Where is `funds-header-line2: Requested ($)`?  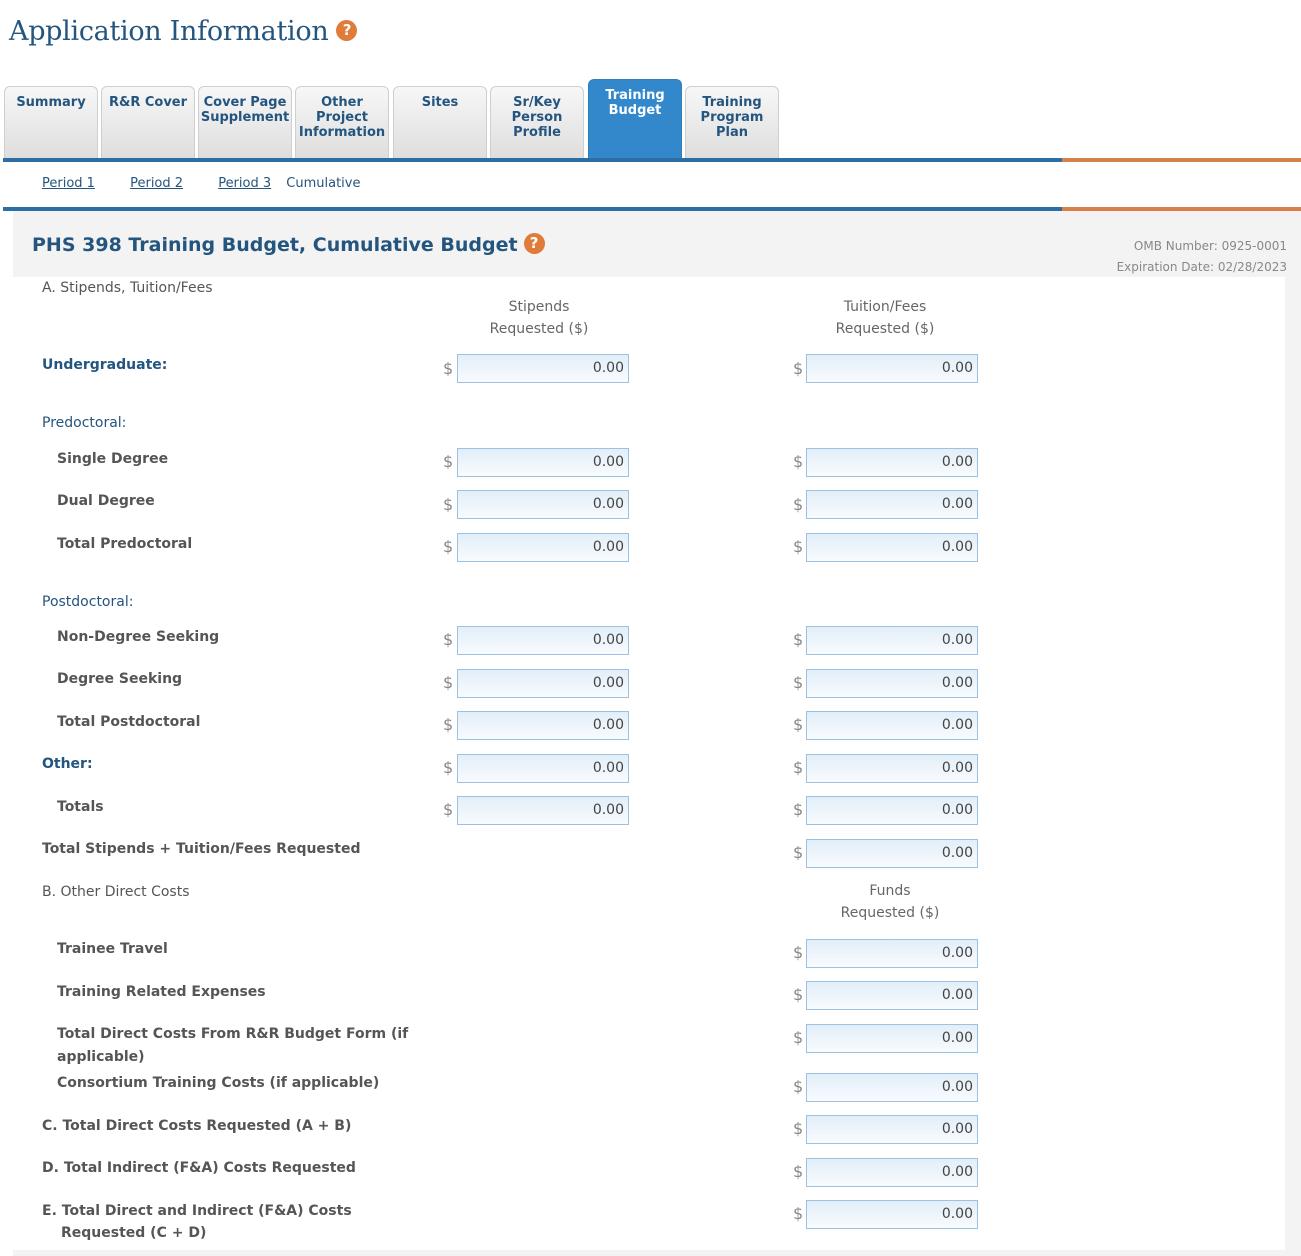
funds-header-line2: Requested ($) is located at coordinates (890, 913).